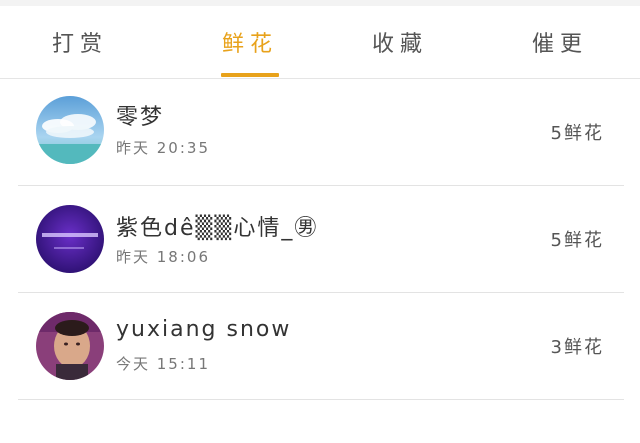 Image resolution: width=640 pixels, height=443 pixels. I want to click on sender-name: yuxiang snow, so click(204, 329).